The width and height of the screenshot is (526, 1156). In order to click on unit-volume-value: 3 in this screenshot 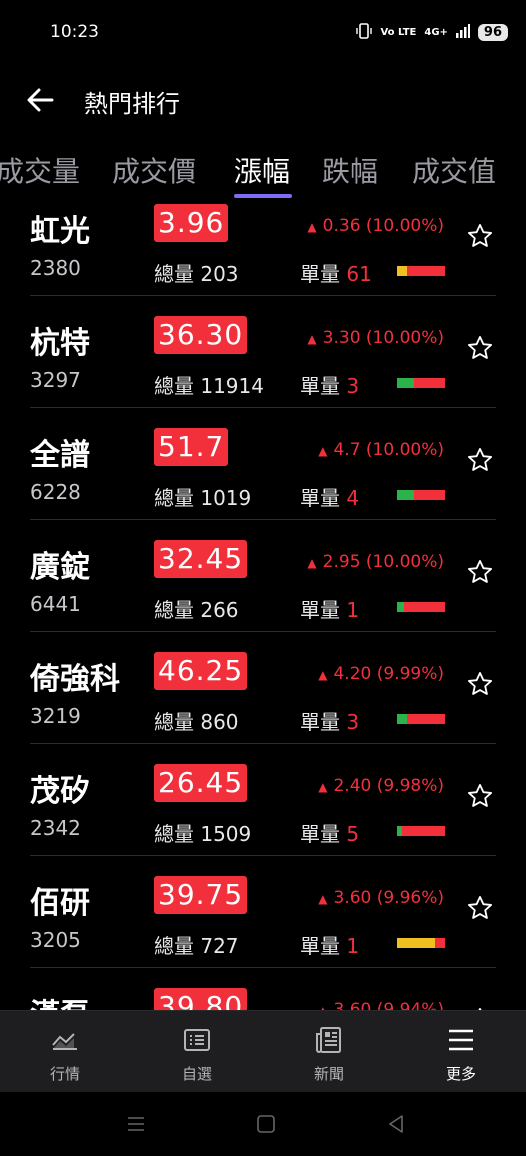, I will do `click(353, 722)`.